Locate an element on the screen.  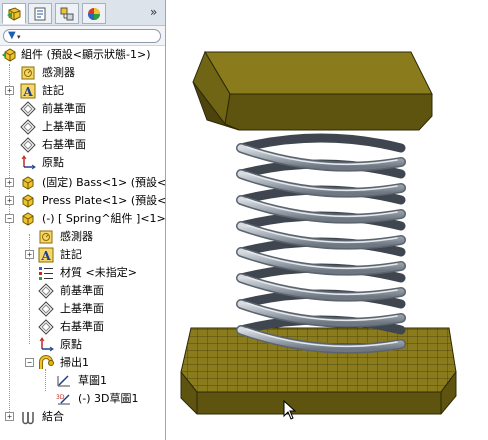
configuration-manager-icon is located at coordinates (67, 13).